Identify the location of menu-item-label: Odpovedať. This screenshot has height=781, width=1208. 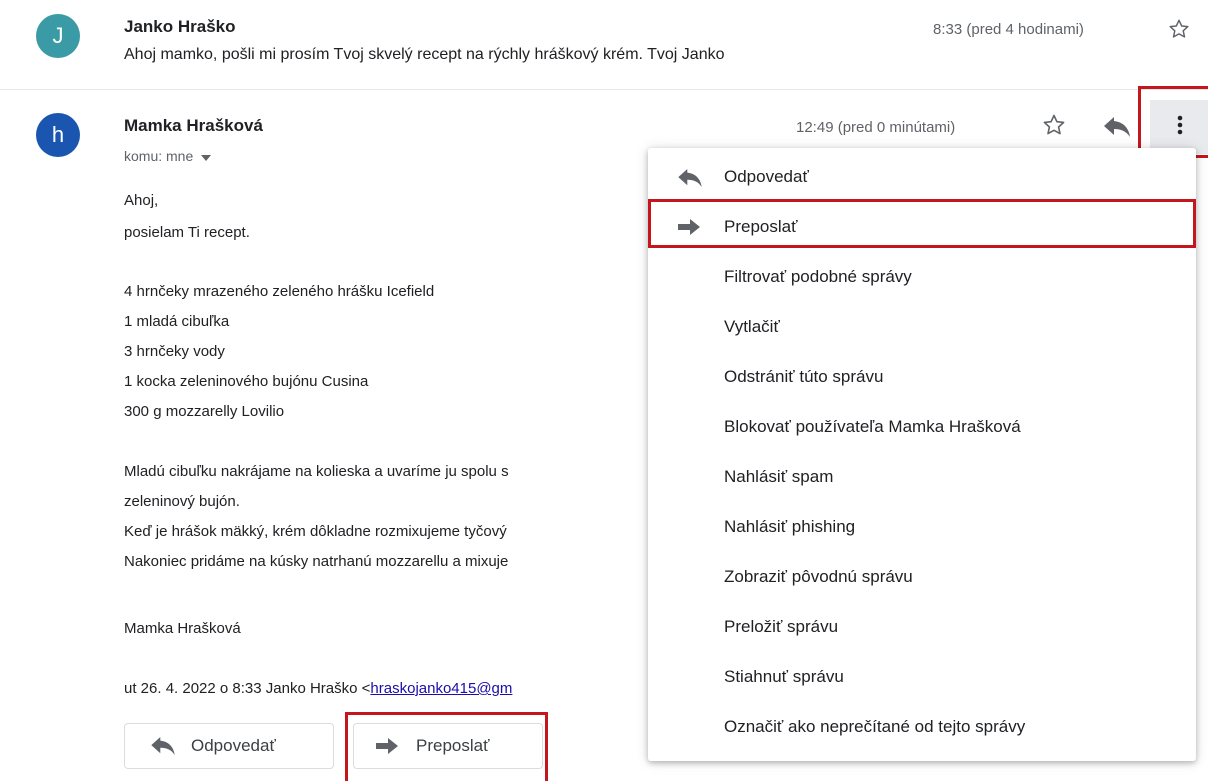
(766, 176).